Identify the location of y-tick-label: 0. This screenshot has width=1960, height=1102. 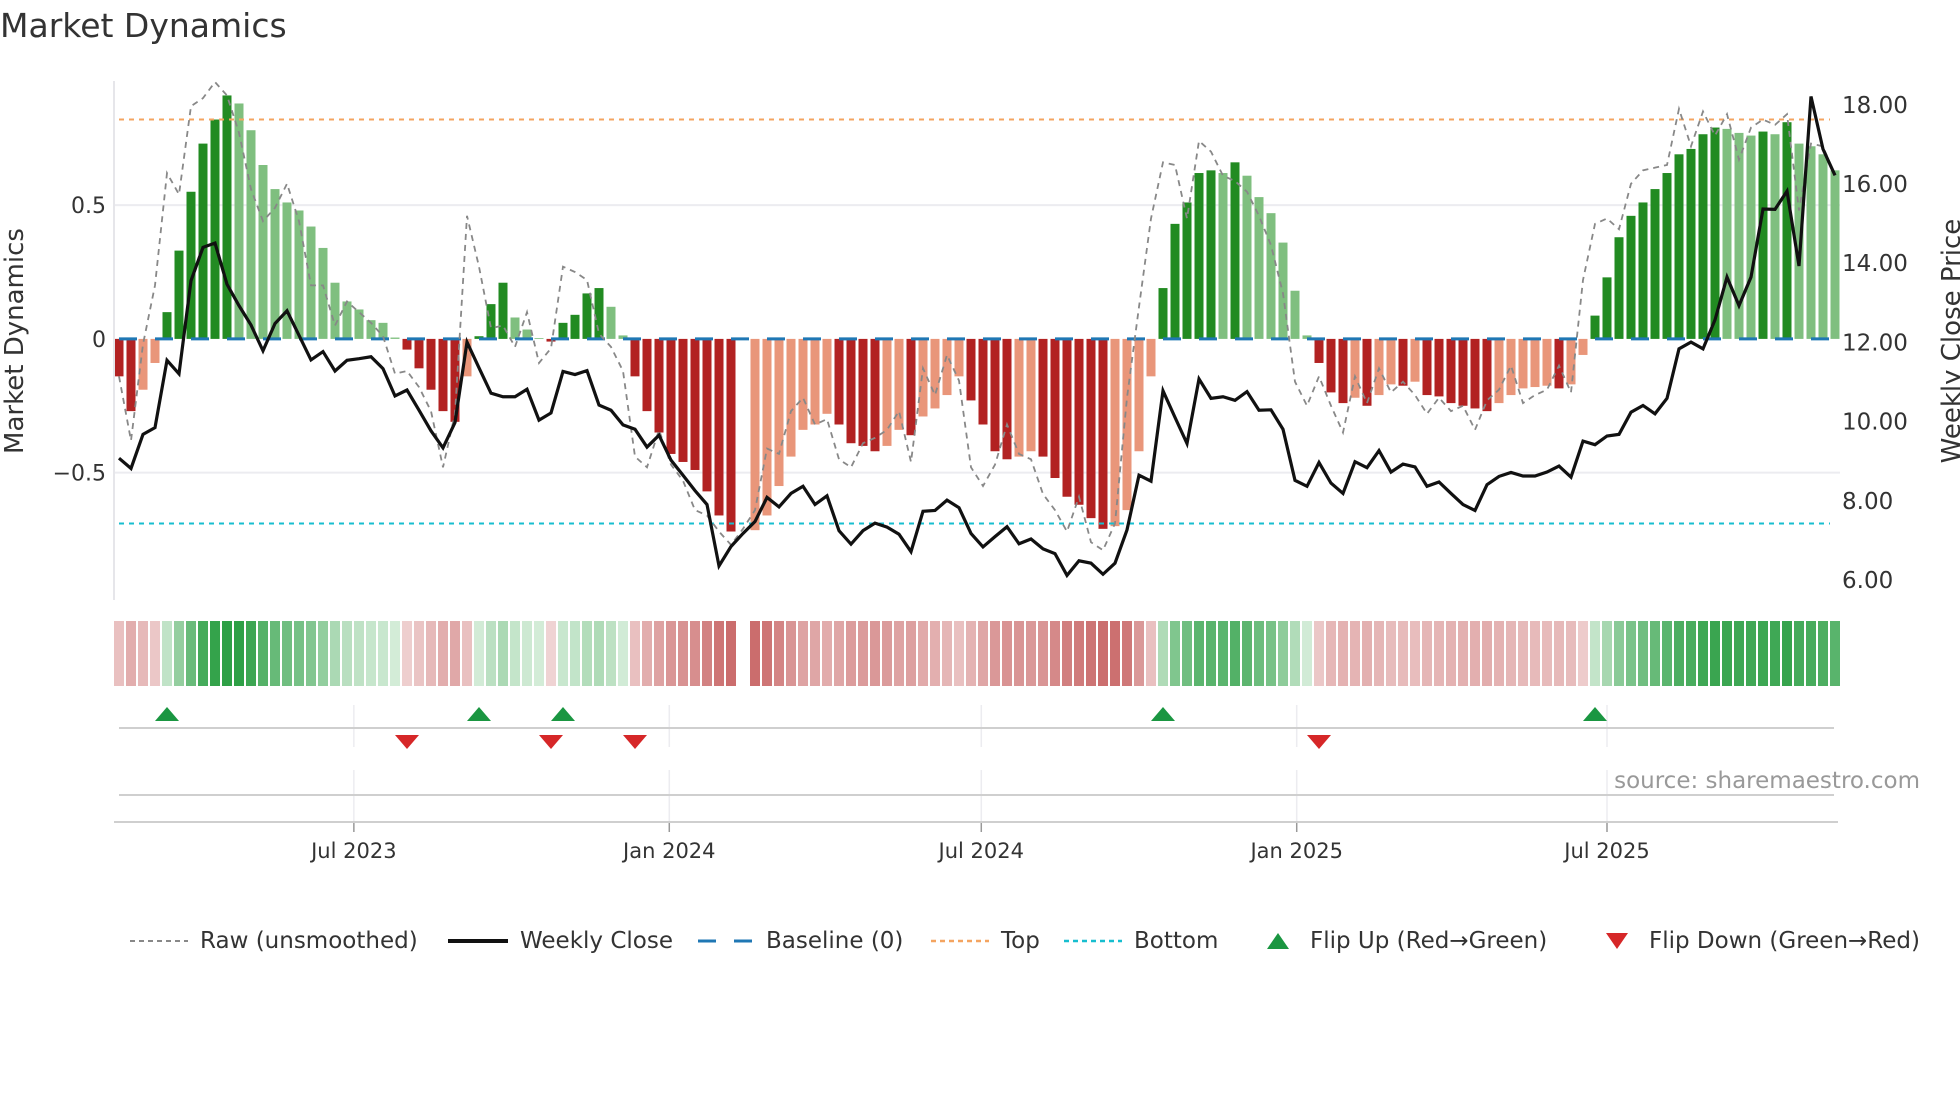
(99, 340).